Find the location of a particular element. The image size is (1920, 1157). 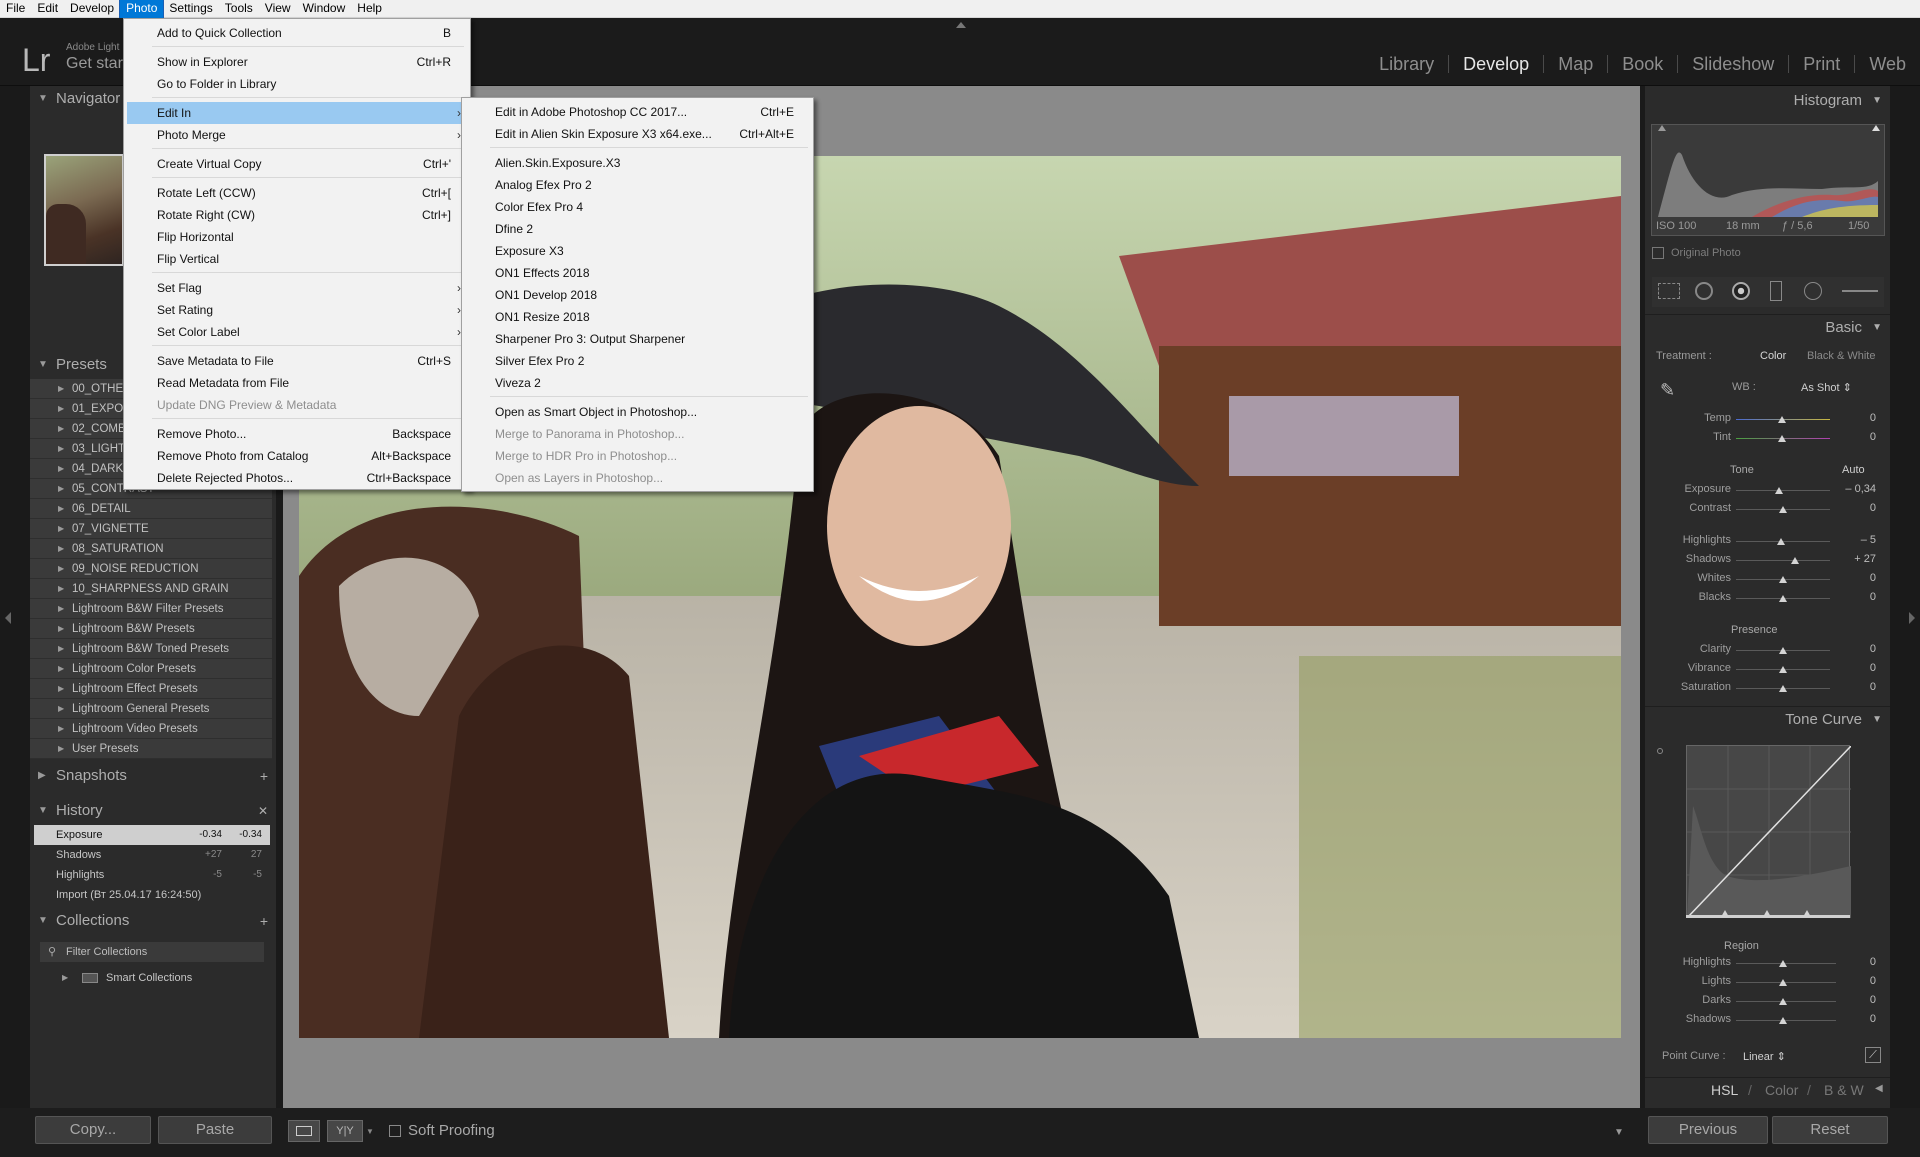

menu-tools: Tools is located at coordinates (239, 9).